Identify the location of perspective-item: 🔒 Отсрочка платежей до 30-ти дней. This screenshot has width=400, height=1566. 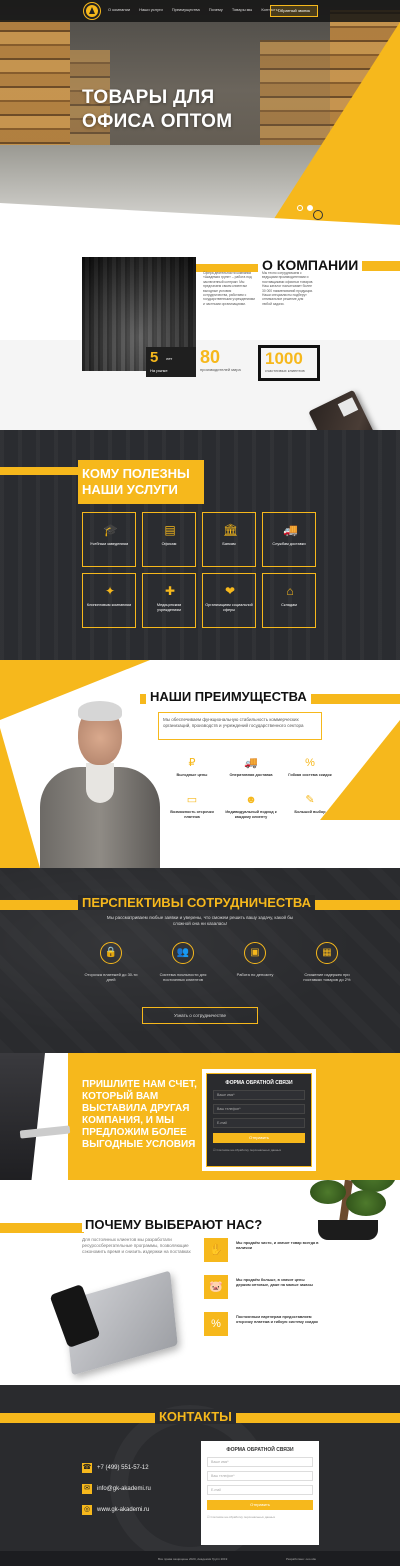
(111, 962).